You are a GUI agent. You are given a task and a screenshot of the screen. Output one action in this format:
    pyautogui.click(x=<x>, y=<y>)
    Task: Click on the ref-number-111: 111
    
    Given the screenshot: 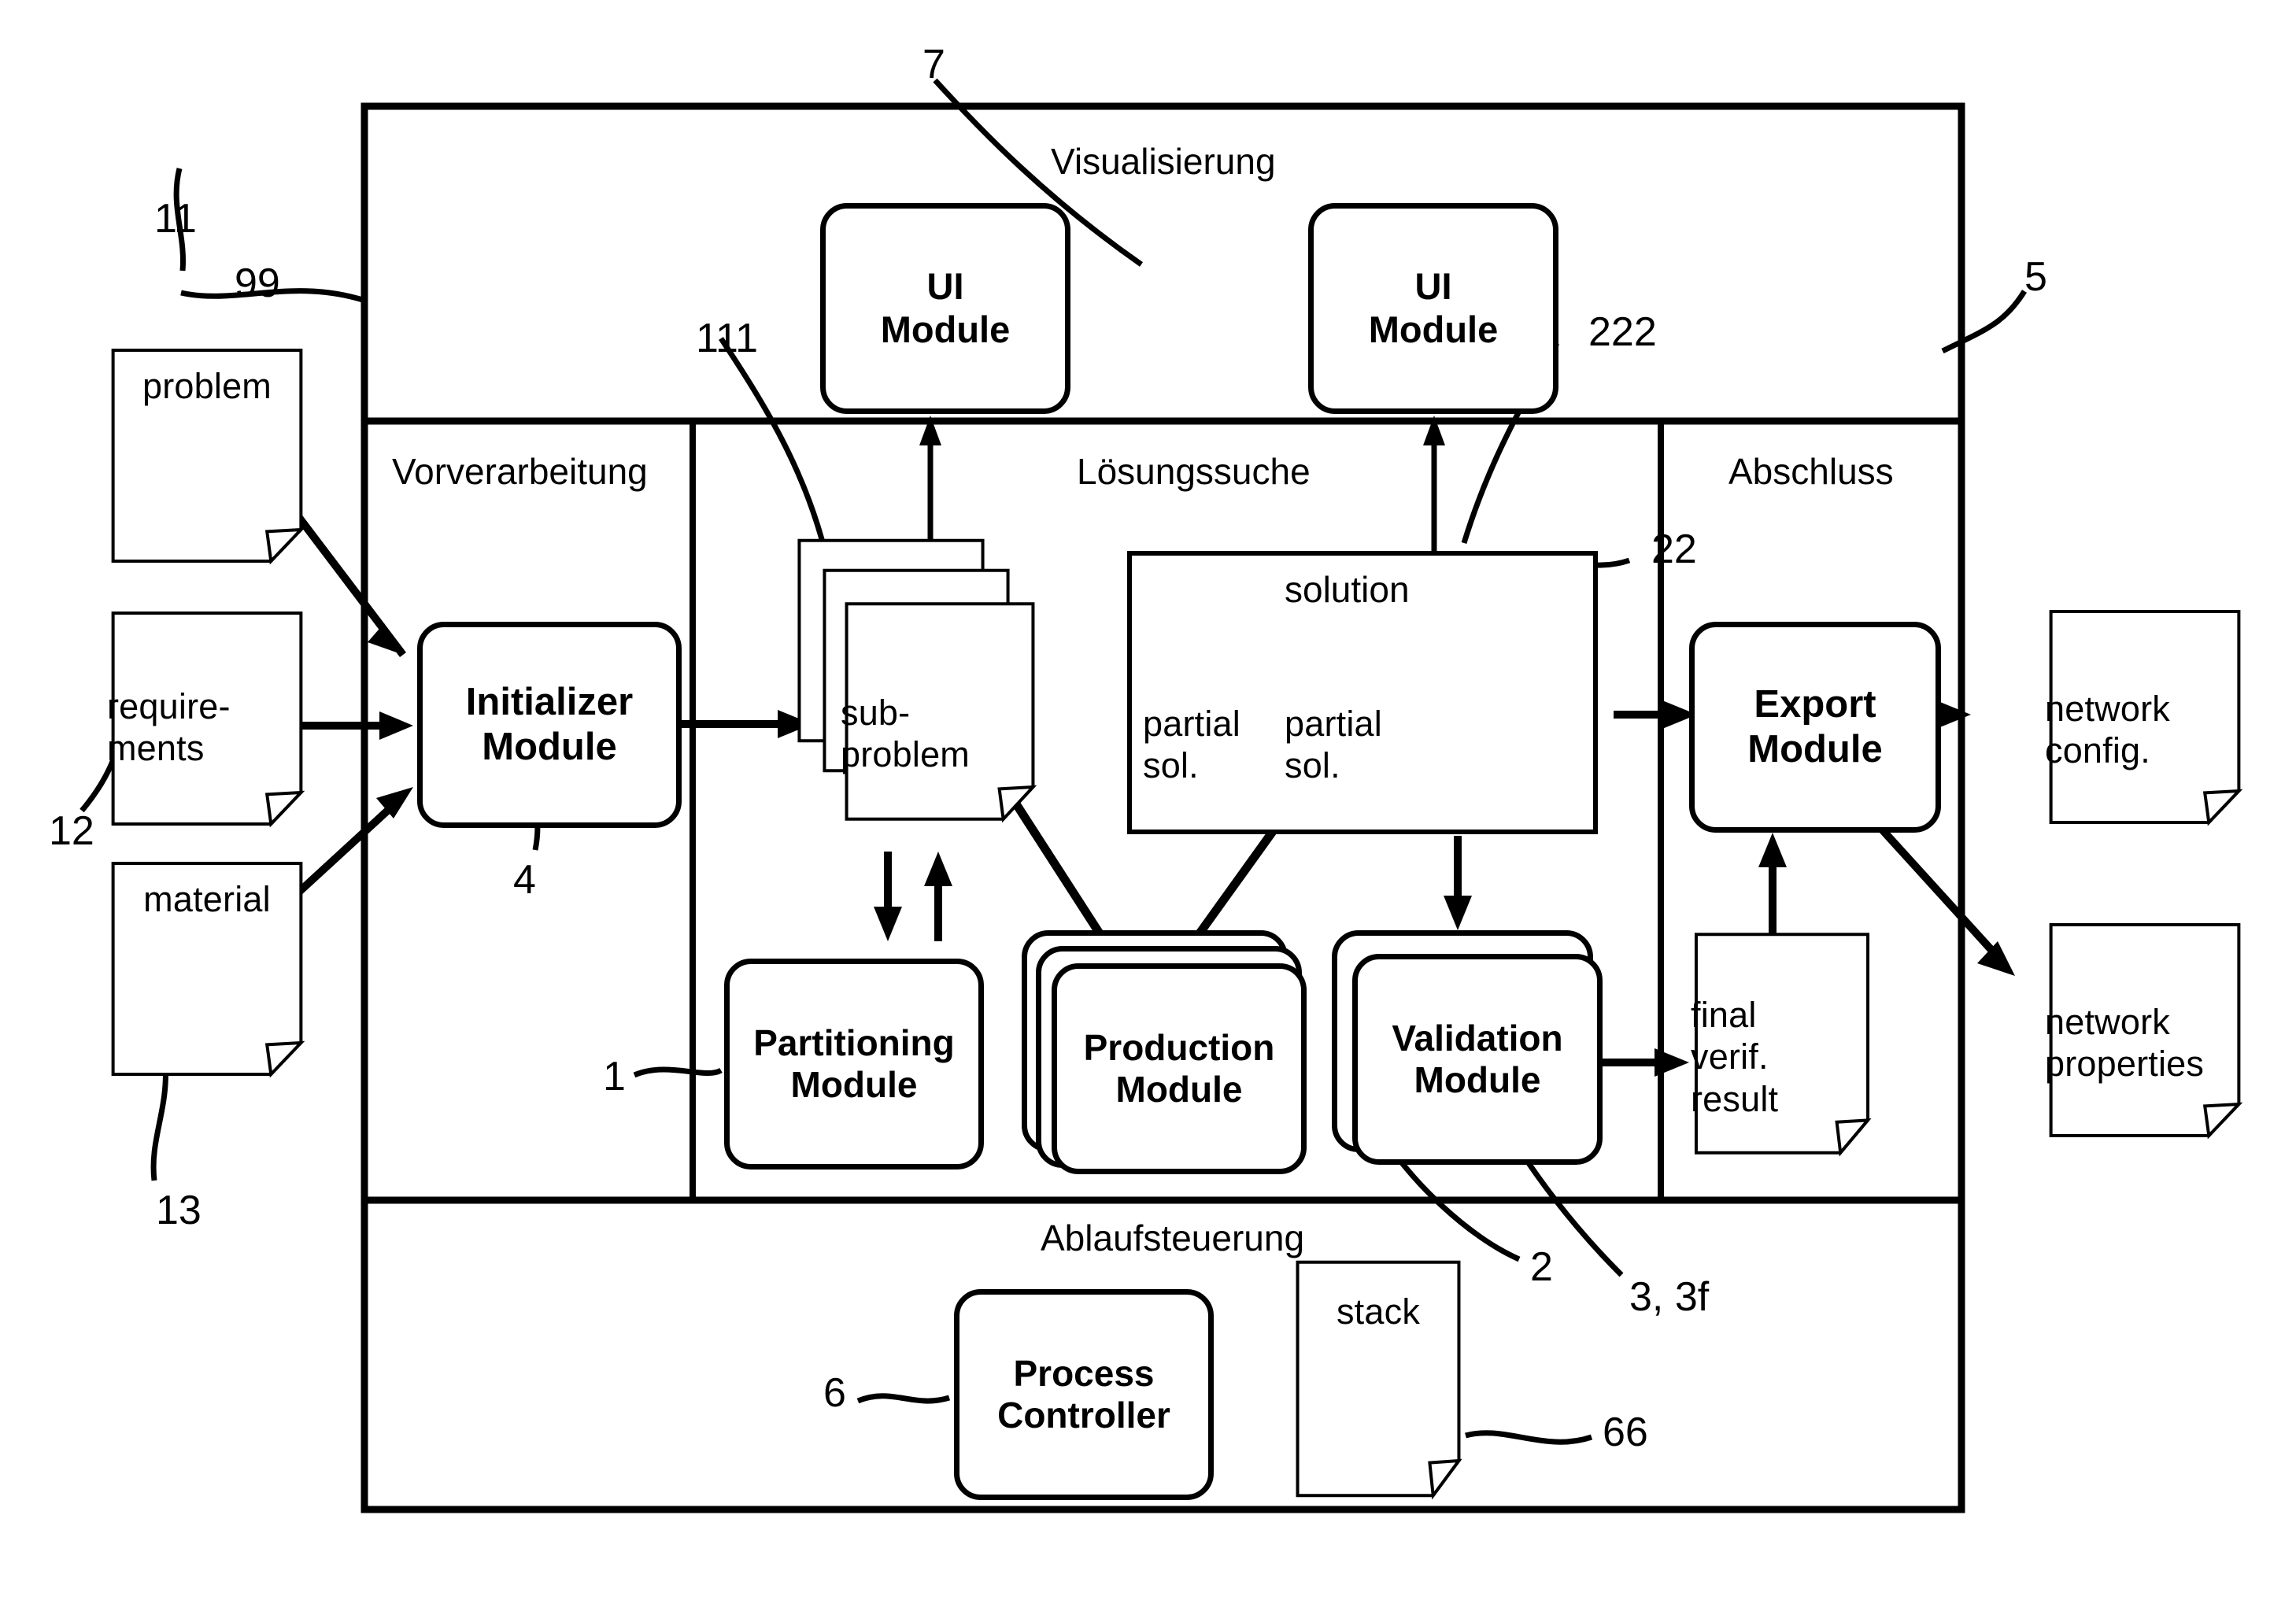 What is the action you would take?
    pyautogui.click(x=727, y=338)
    